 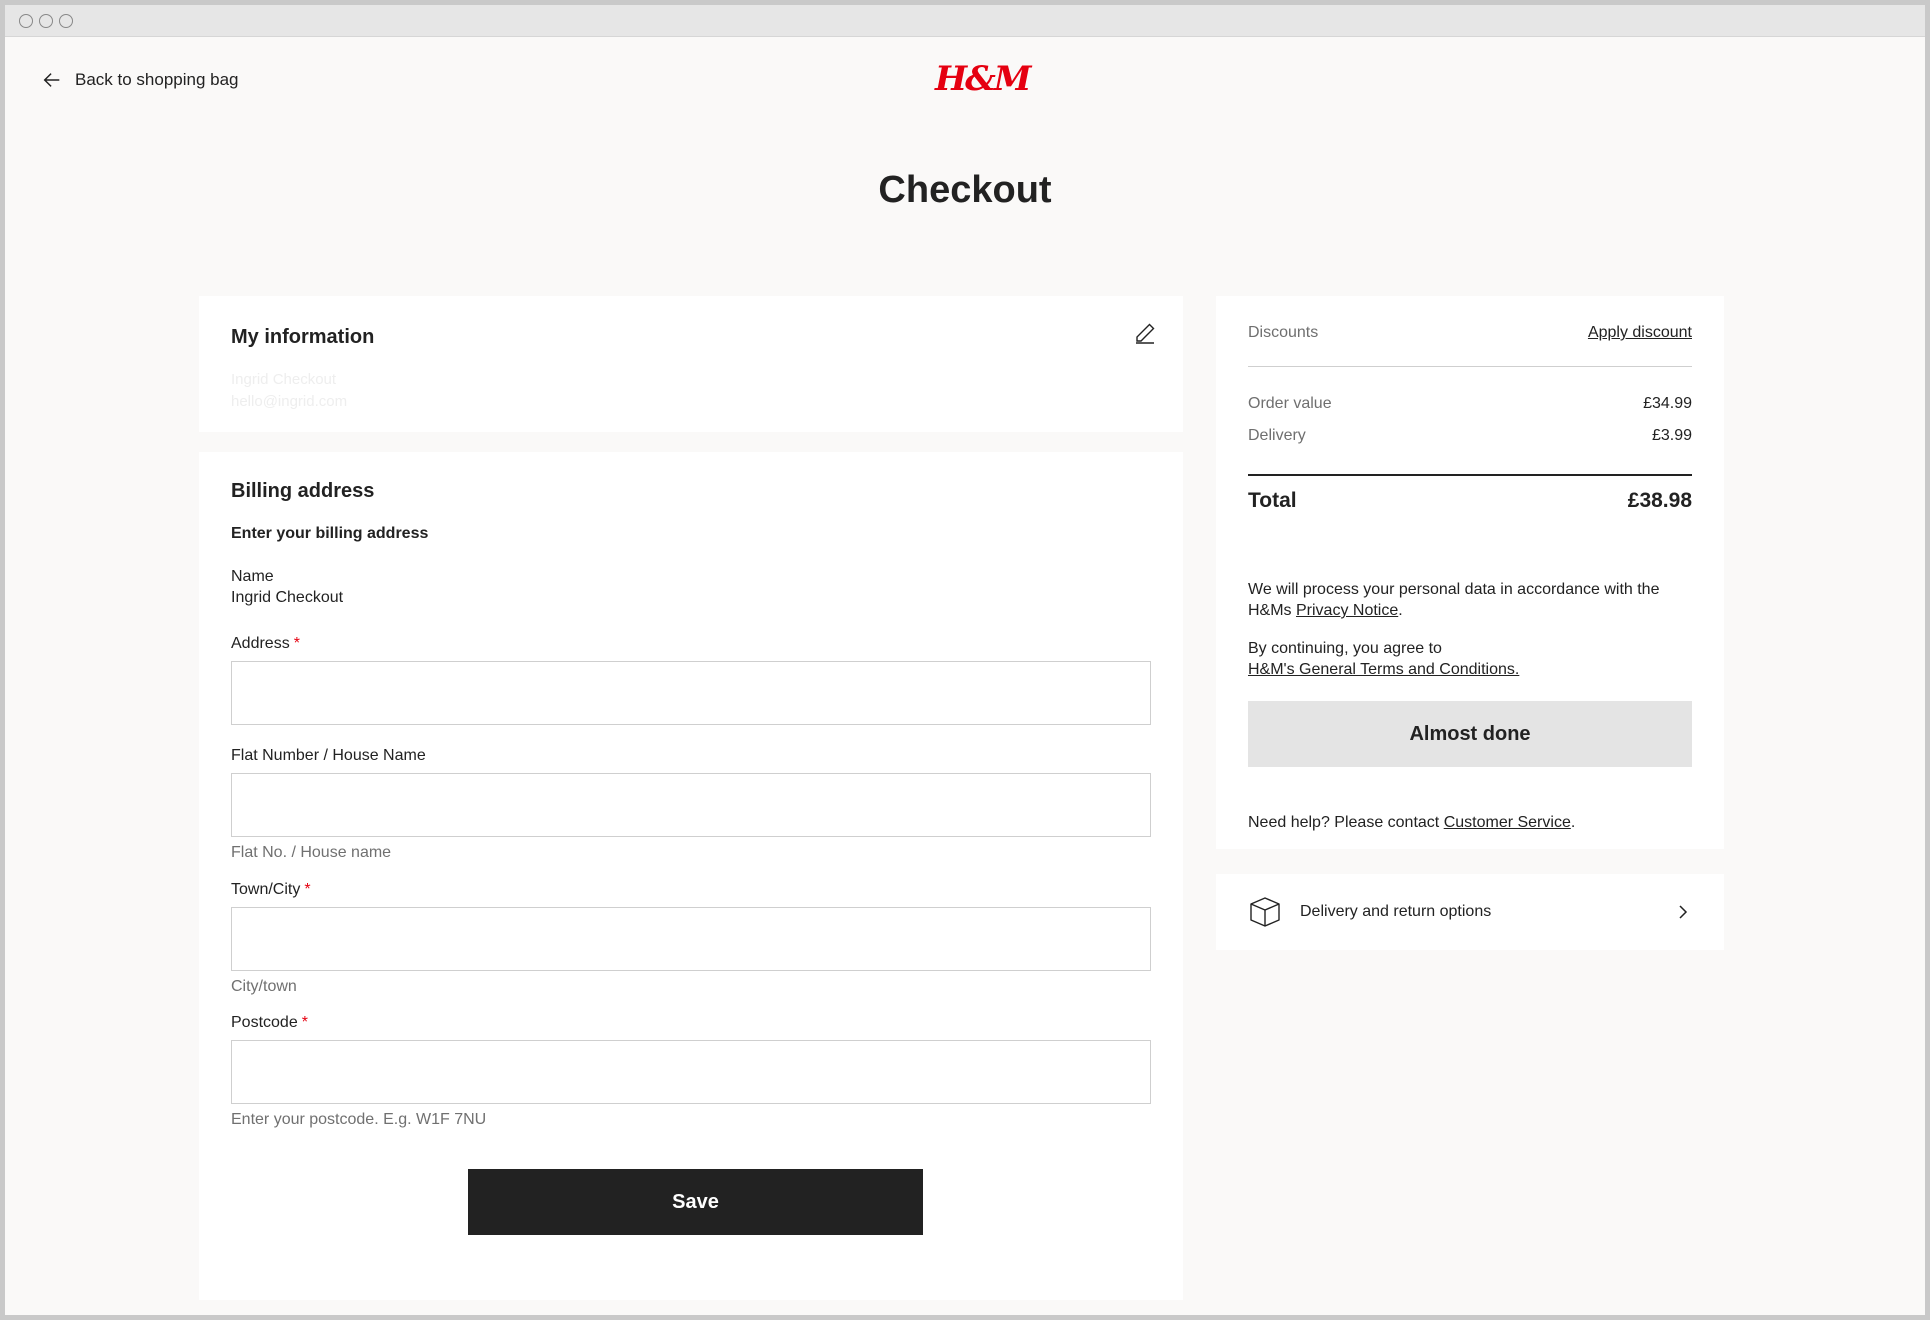 What do you see at coordinates (264, 987) in the screenshot?
I see `town-city-hint: City/town` at bounding box center [264, 987].